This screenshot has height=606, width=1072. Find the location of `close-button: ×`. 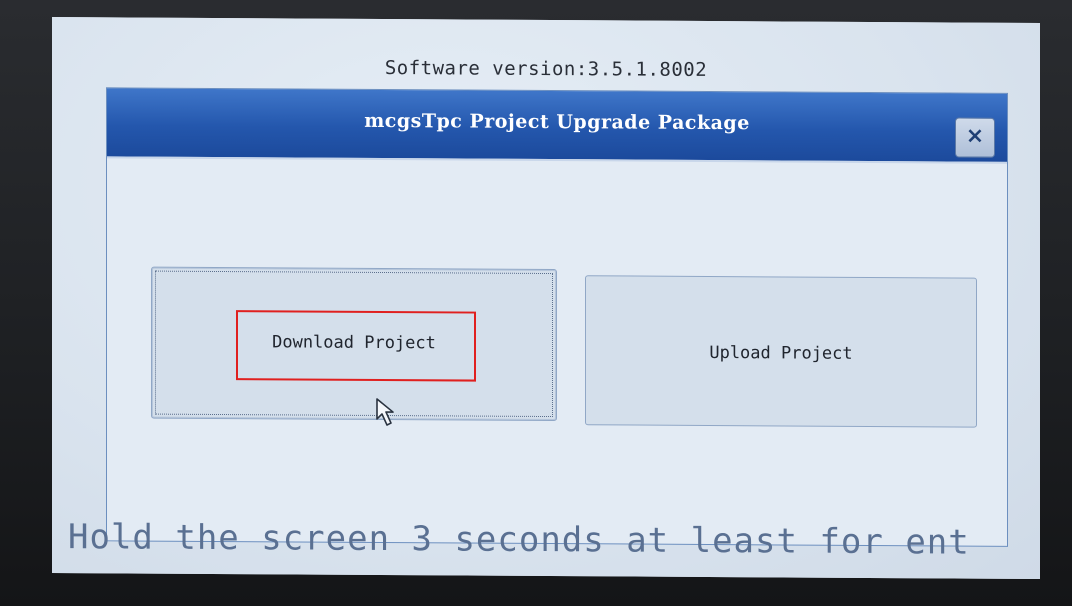

close-button: × is located at coordinates (975, 137).